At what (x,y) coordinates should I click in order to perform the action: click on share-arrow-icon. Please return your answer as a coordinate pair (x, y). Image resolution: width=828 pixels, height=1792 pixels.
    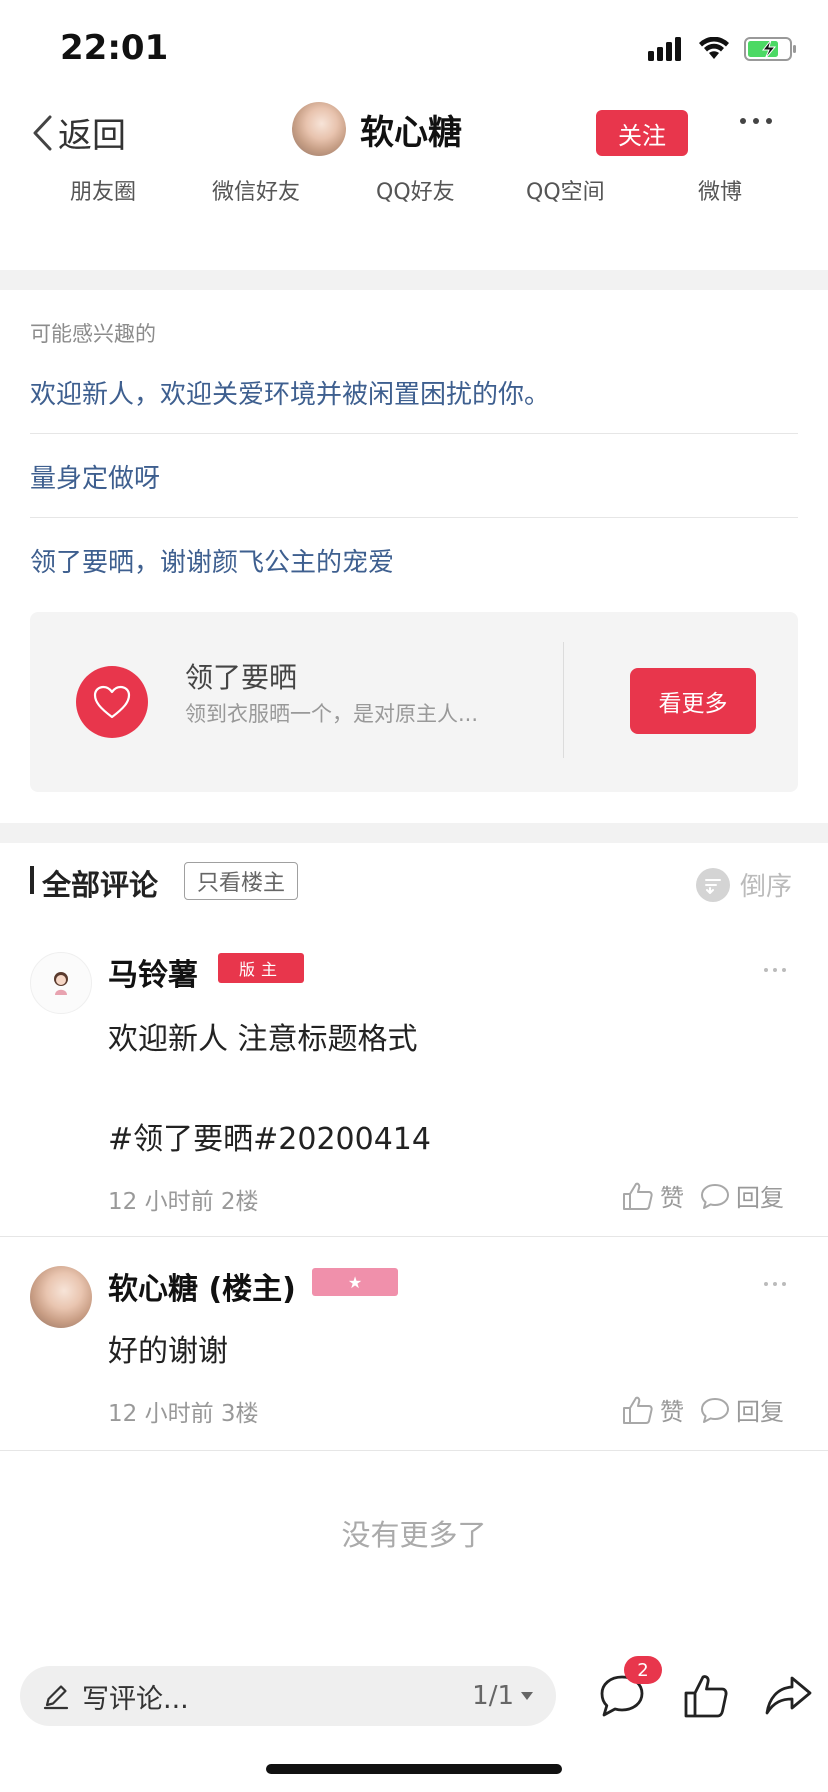
    Looking at the image, I should click on (789, 1696).